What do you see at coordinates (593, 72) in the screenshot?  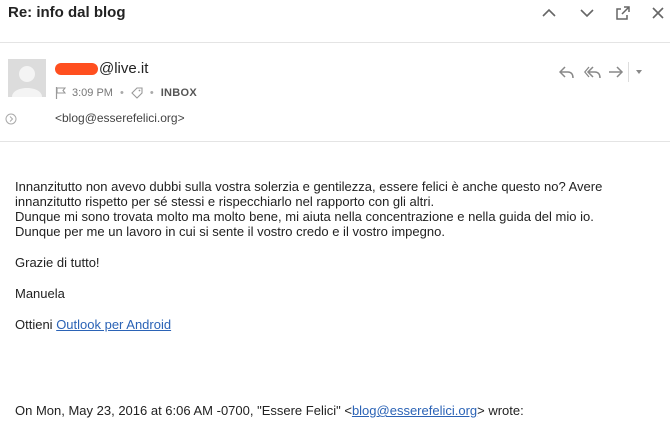 I see `reply-all-icon` at bounding box center [593, 72].